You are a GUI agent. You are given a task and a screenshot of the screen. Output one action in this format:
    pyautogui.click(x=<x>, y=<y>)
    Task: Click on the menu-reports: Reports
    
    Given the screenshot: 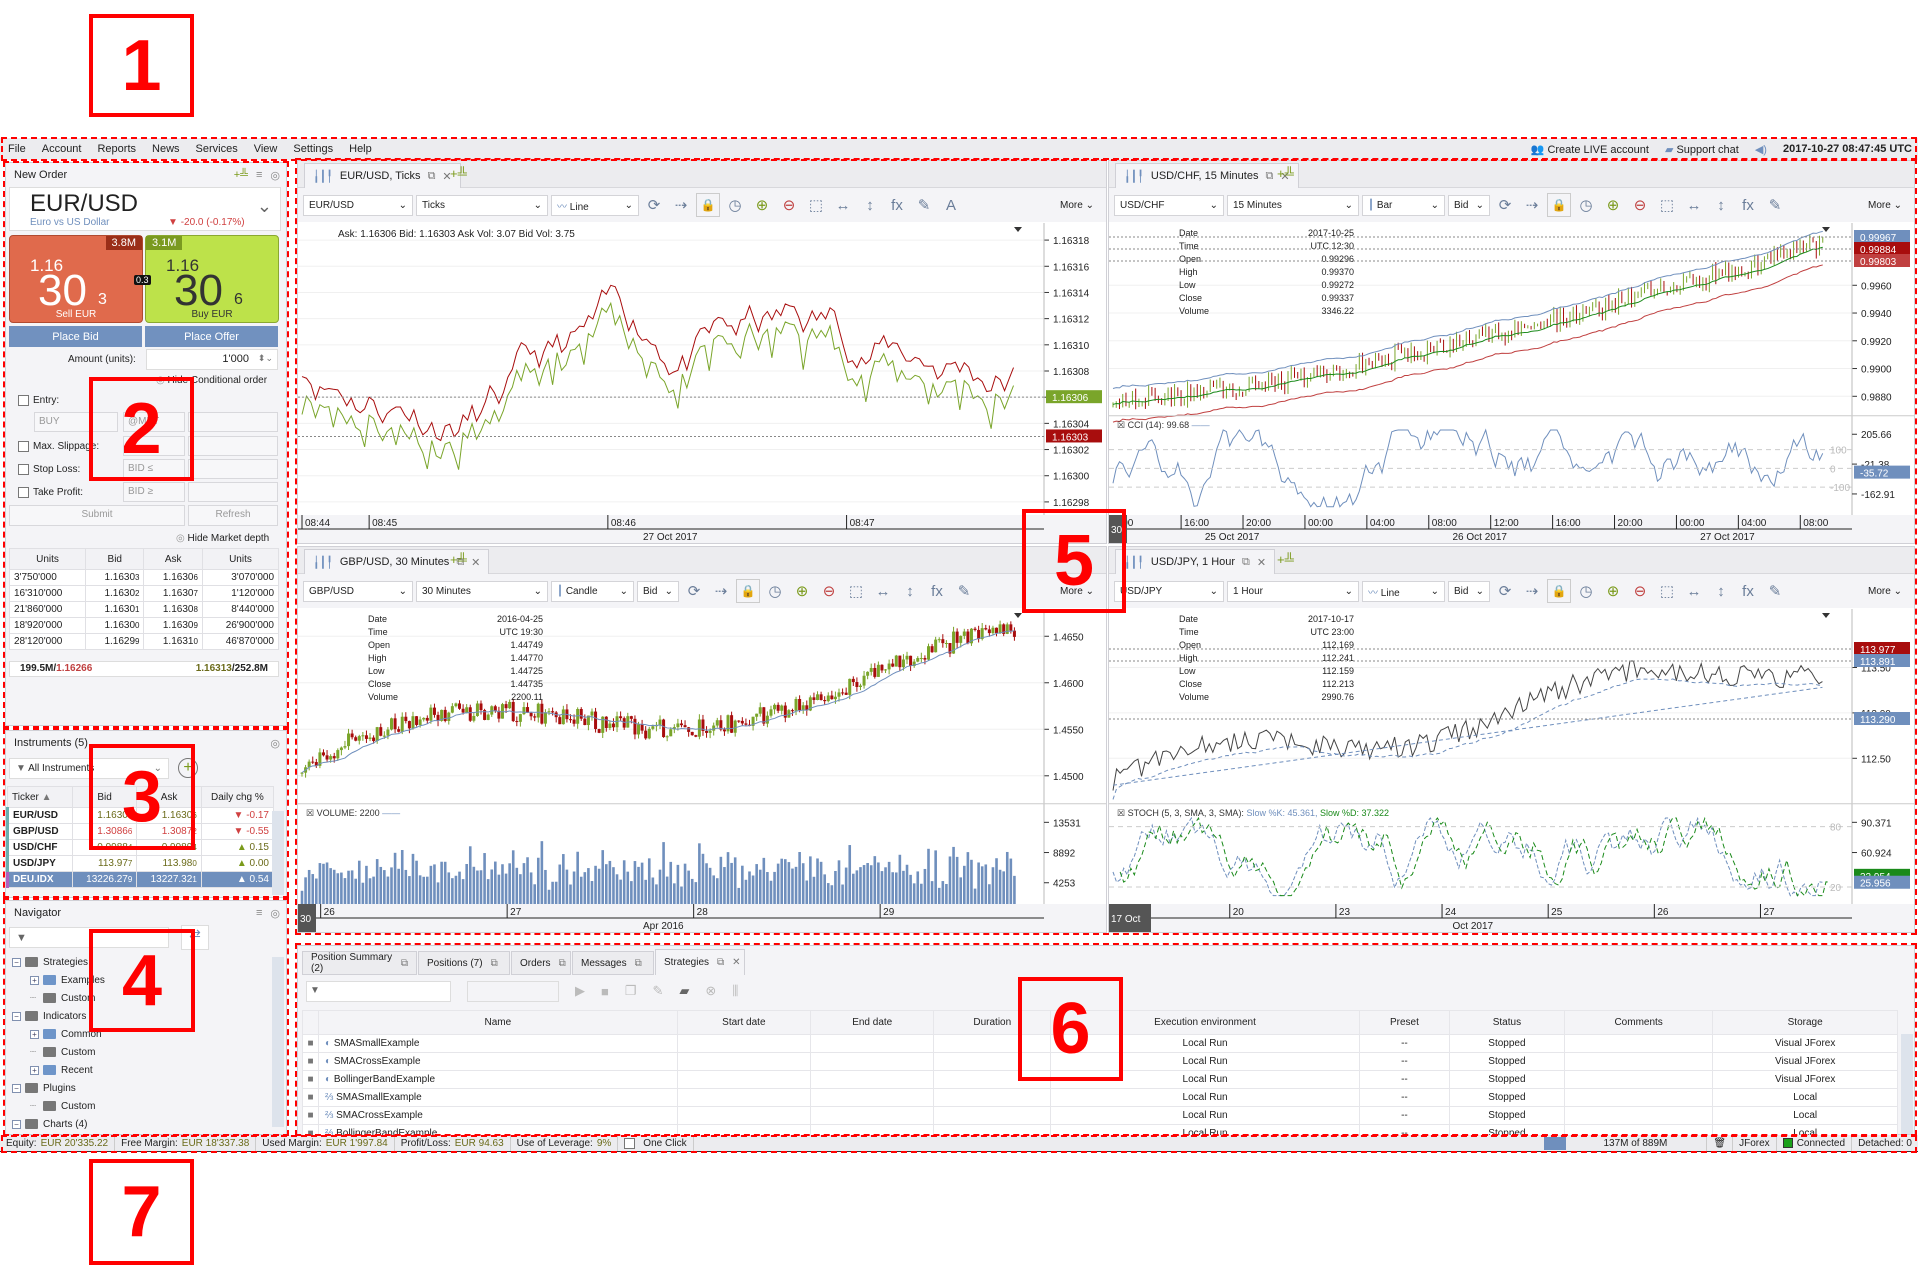 What is the action you would take?
    pyautogui.click(x=116, y=149)
    